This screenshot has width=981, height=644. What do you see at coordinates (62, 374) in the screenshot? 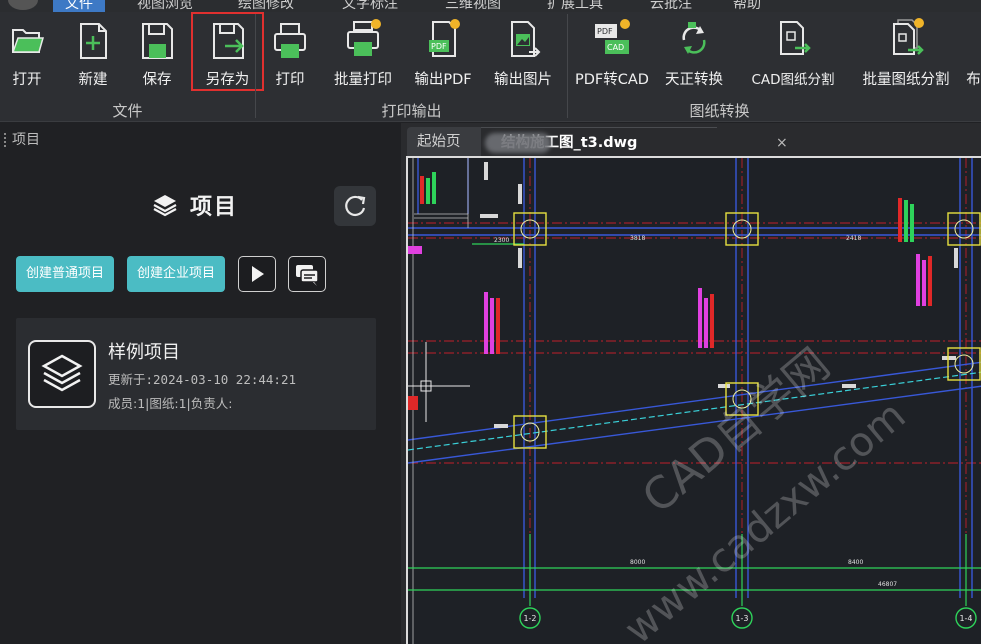
I see `project-layers-icon` at bounding box center [62, 374].